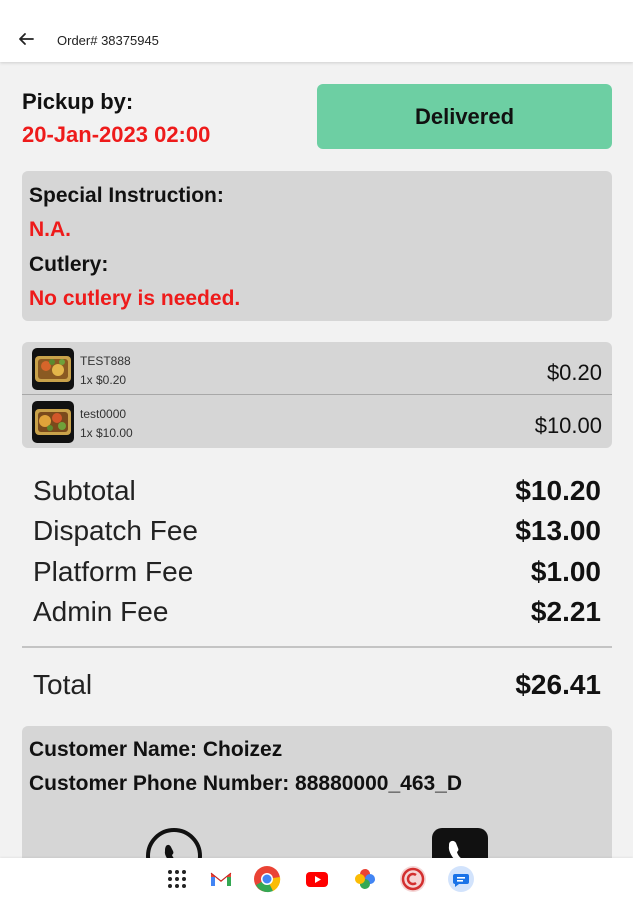 This screenshot has height=900, width=633. What do you see at coordinates (108, 40) in the screenshot?
I see `order-title: Order# 38375945` at bounding box center [108, 40].